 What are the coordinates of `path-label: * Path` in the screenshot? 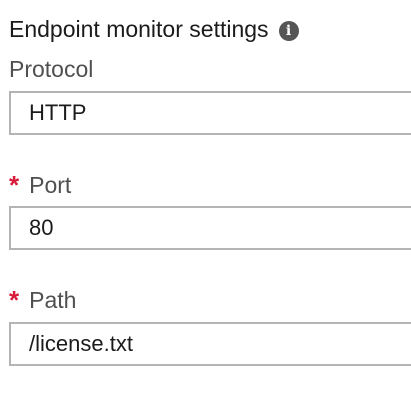 It's located at (42, 300).